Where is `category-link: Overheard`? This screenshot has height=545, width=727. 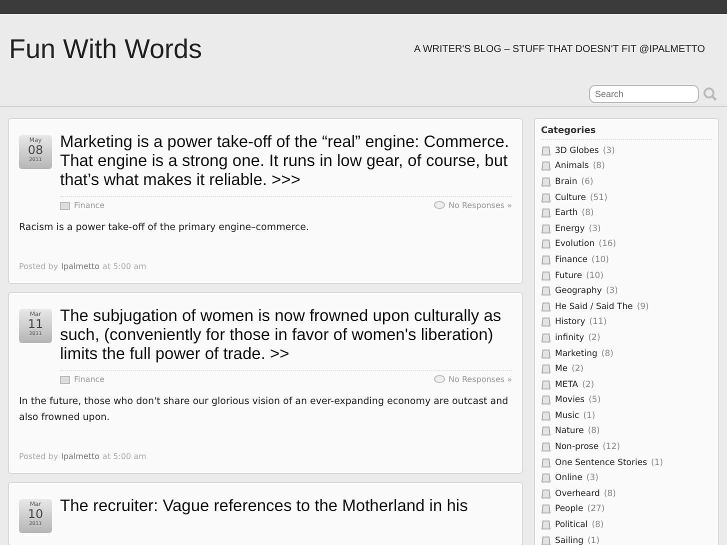 category-link: Overheard is located at coordinates (577, 493).